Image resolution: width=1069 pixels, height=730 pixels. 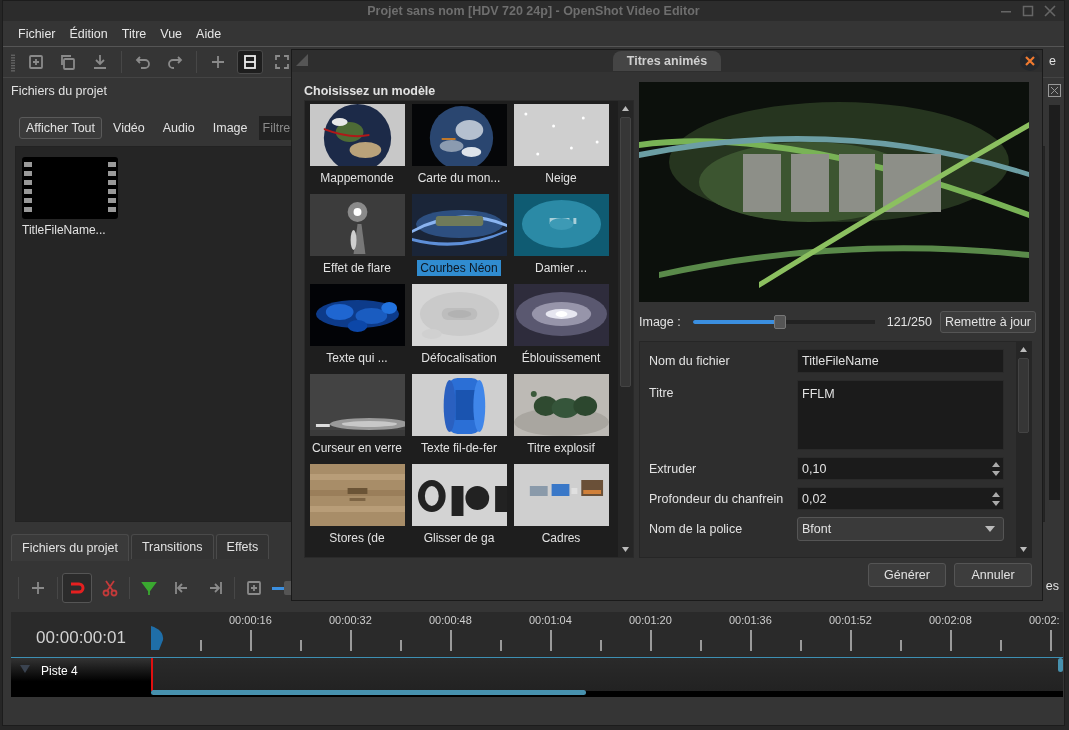 What do you see at coordinates (900, 415) in the screenshot?
I see `text-area: FFLM` at bounding box center [900, 415].